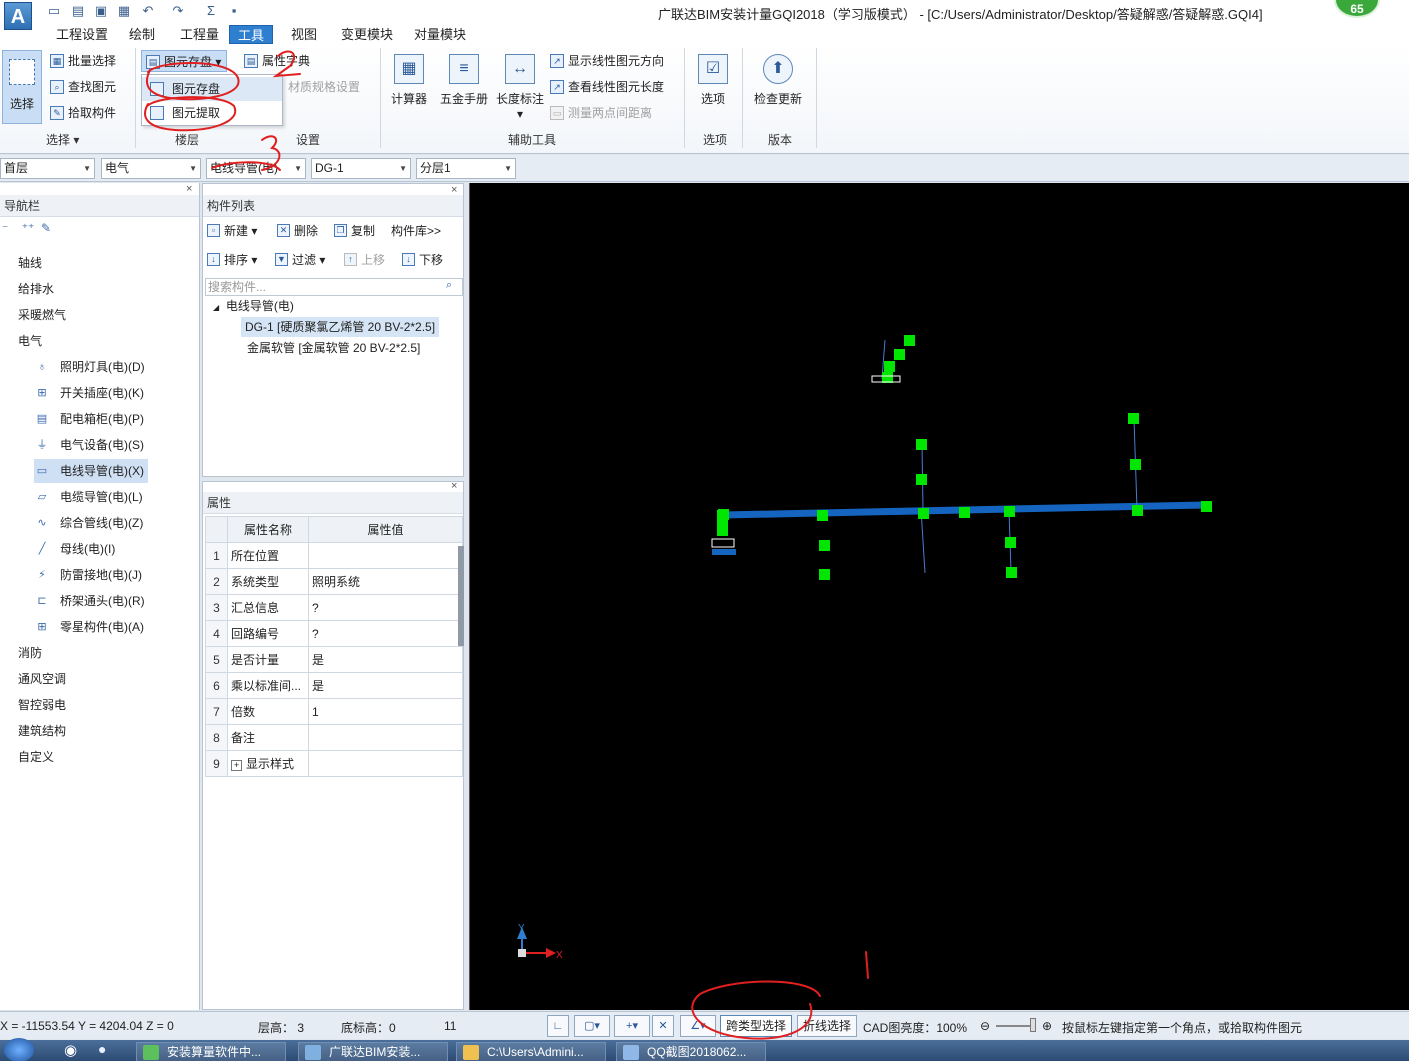  What do you see at coordinates (19, 1049) in the screenshot?
I see `start-button` at bounding box center [19, 1049].